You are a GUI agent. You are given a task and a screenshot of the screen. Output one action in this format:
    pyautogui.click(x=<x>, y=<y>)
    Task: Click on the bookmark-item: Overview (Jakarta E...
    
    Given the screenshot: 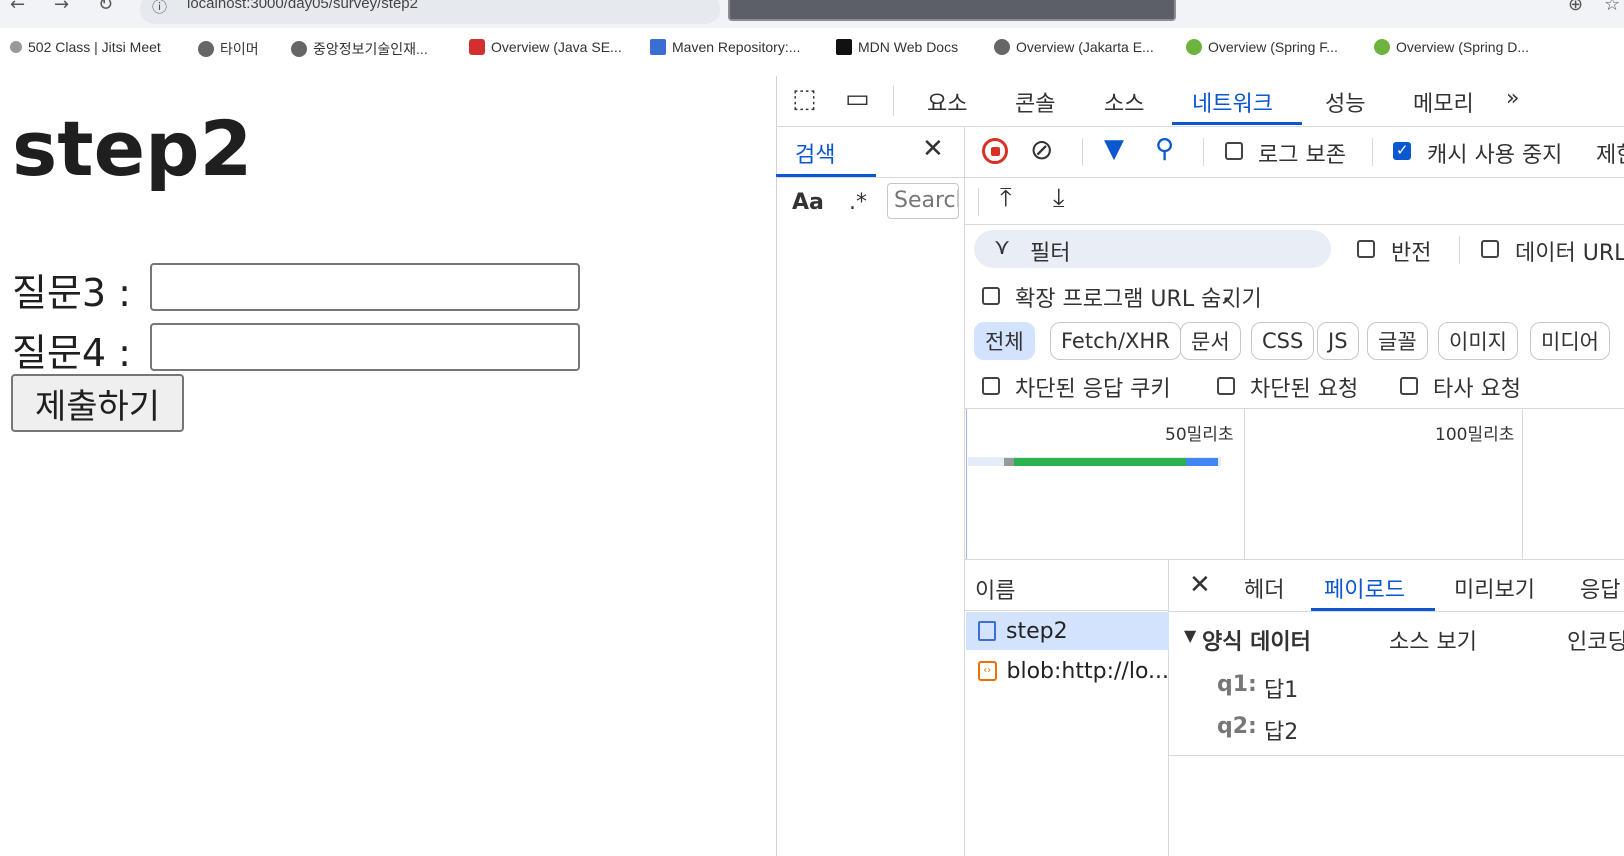 What is the action you would take?
    pyautogui.click(x=1074, y=47)
    